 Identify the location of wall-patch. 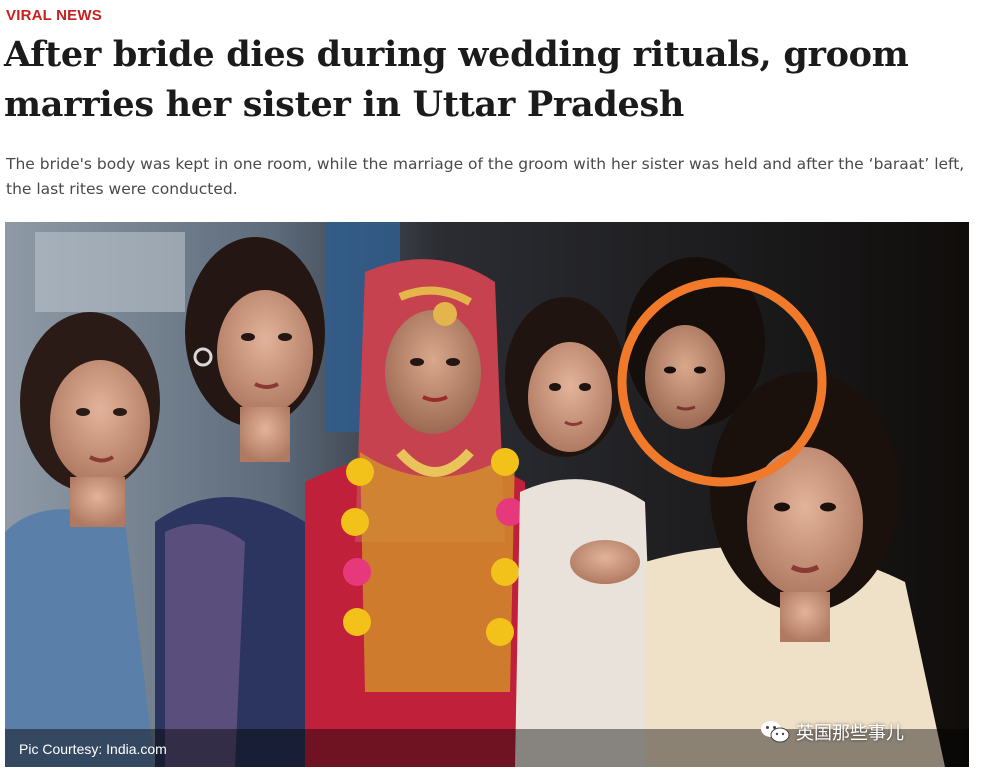
(110, 272).